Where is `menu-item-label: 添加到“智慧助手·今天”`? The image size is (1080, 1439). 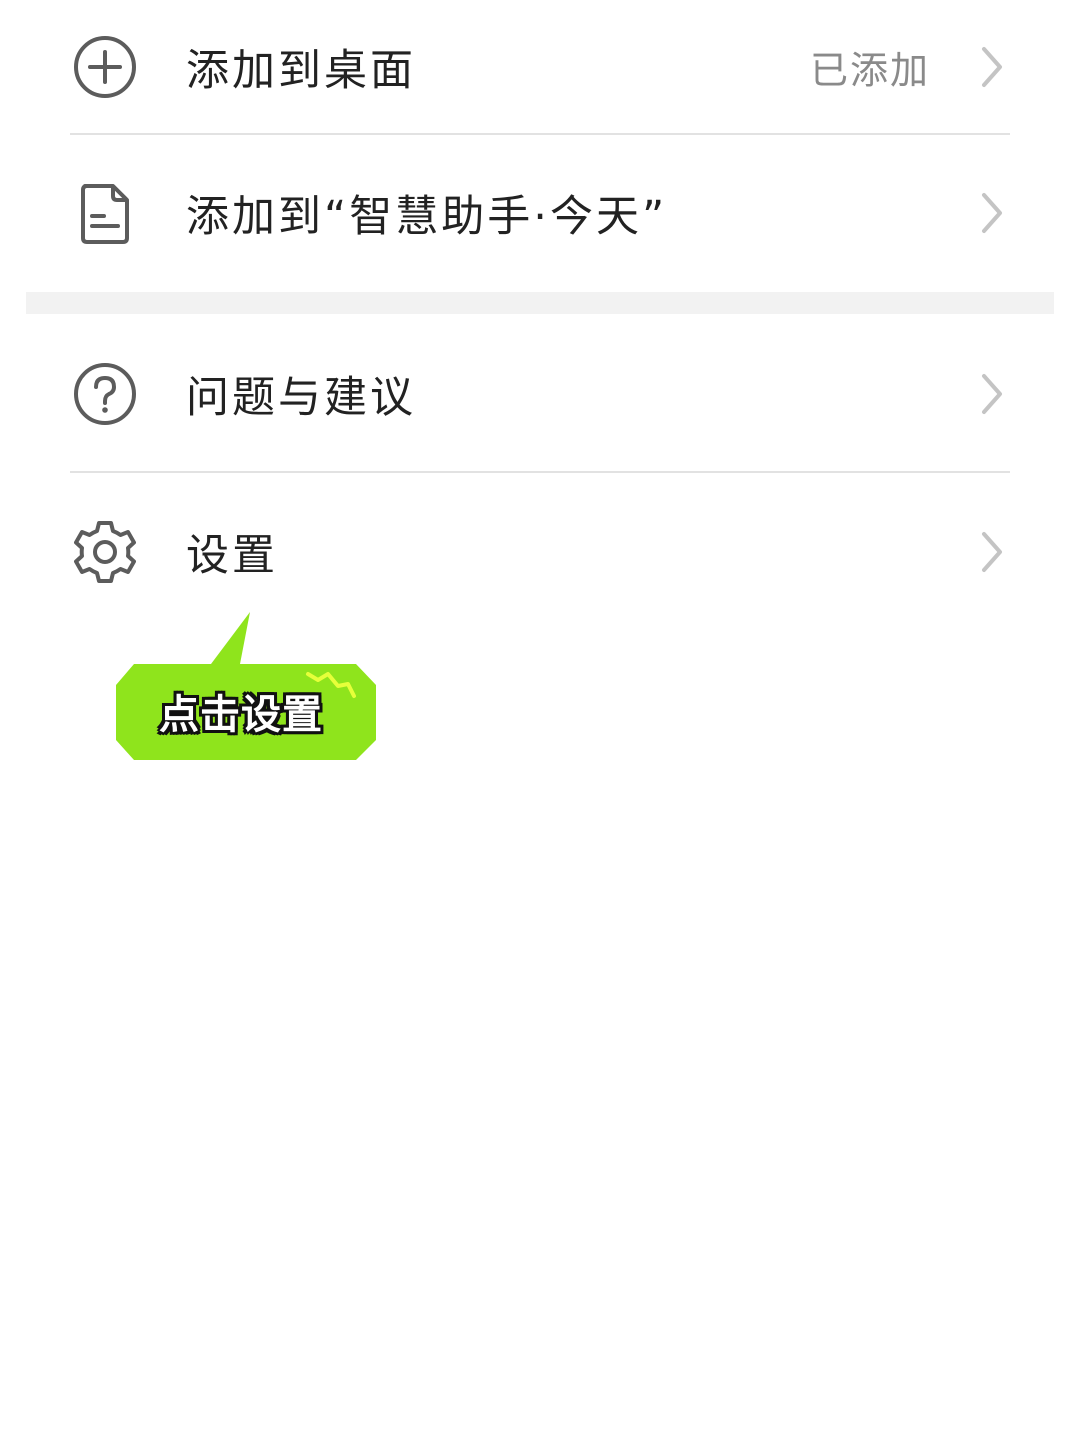 menu-item-label: 添加到“智慧助手·今天” is located at coordinates (427, 217).